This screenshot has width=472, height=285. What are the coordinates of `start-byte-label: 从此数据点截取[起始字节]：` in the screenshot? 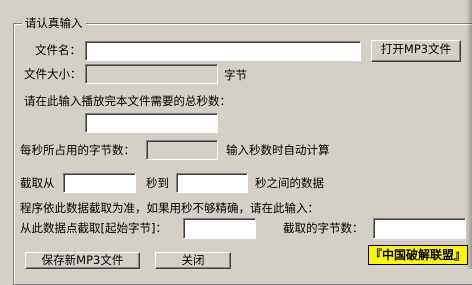 It's located at (93, 228).